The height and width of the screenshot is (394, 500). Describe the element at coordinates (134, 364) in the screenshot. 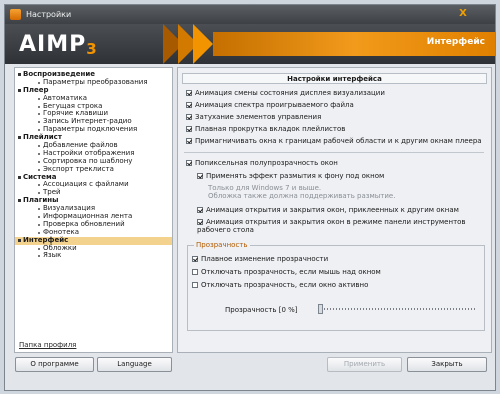

I see `language-button: Language` at that location.